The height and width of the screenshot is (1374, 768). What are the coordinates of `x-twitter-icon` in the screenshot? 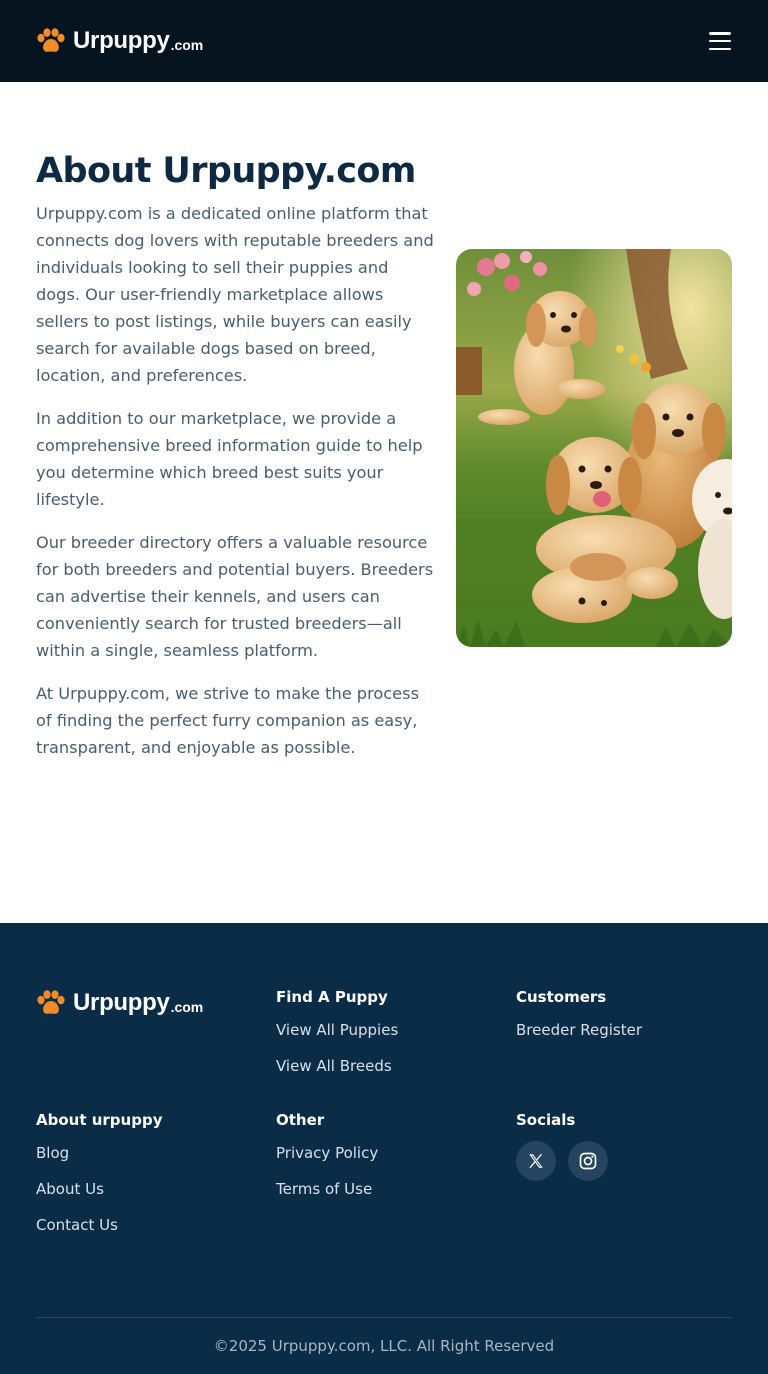 It's located at (536, 1161).